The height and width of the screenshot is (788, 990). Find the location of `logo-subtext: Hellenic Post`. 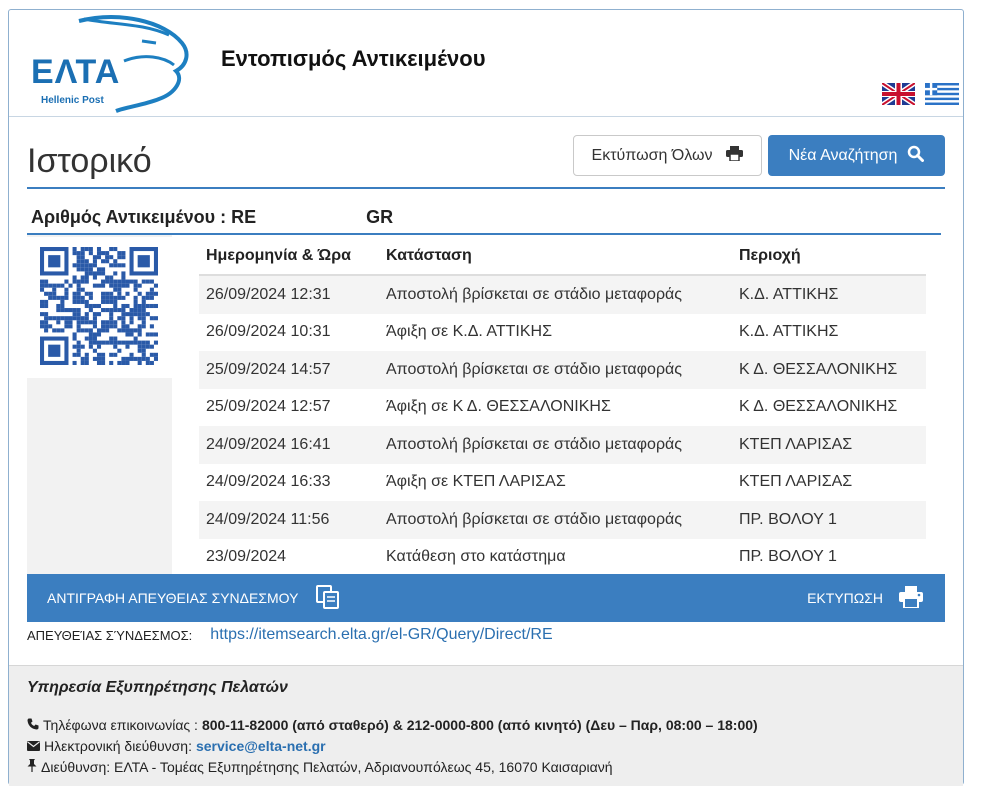

logo-subtext: Hellenic Post is located at coordinates (72, 100).